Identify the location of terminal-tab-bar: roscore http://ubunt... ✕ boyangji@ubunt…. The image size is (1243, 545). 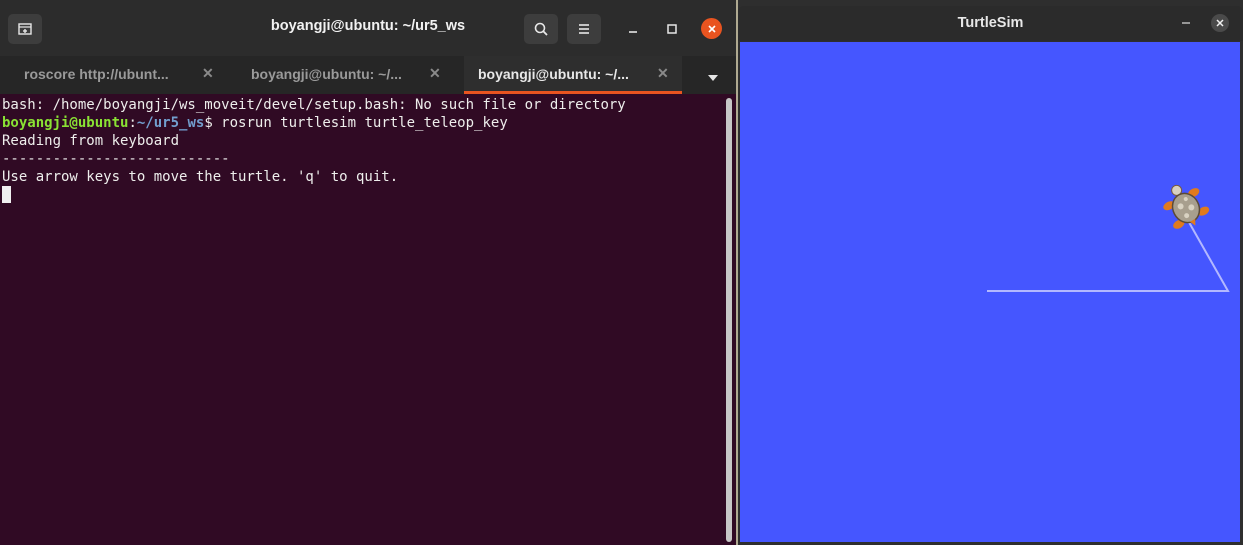
(368, 75).